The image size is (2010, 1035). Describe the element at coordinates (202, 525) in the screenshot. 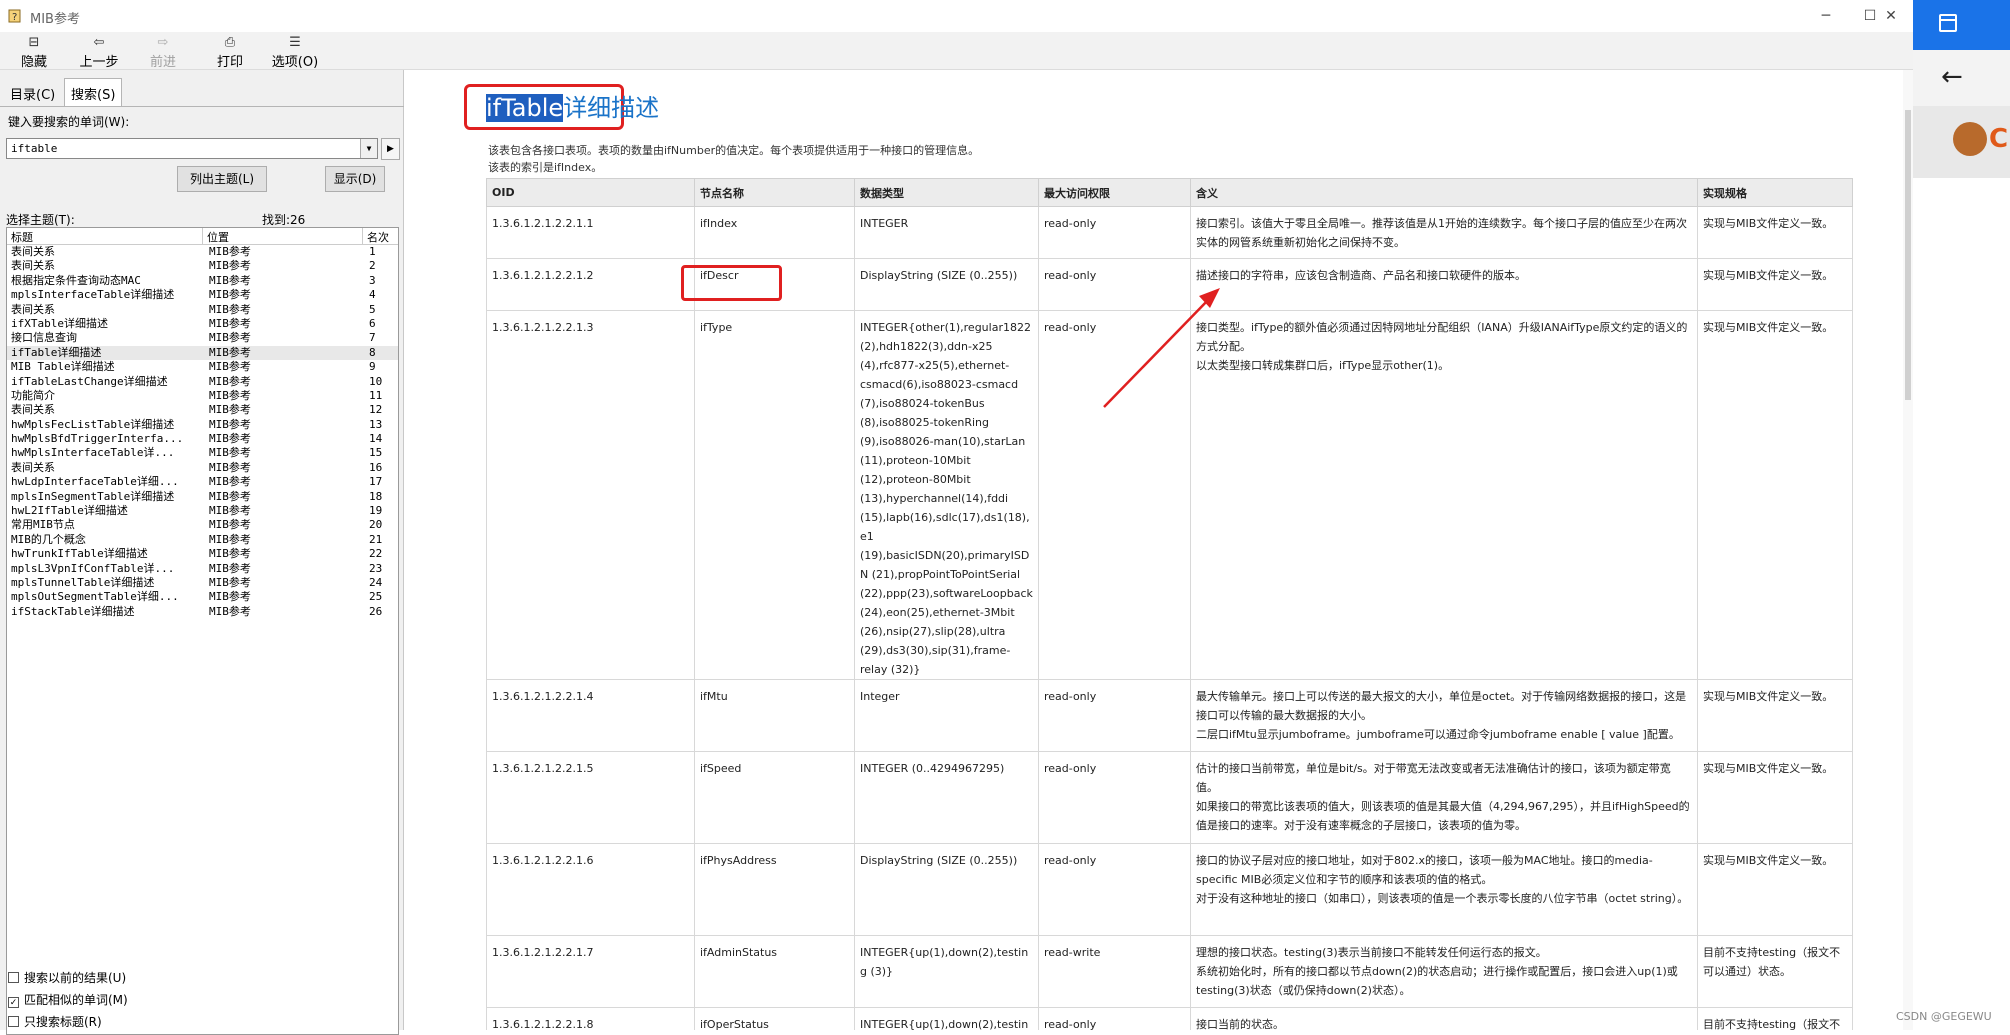

I see `list-item: 常用MIB节点 MIB参考 20` at that location.